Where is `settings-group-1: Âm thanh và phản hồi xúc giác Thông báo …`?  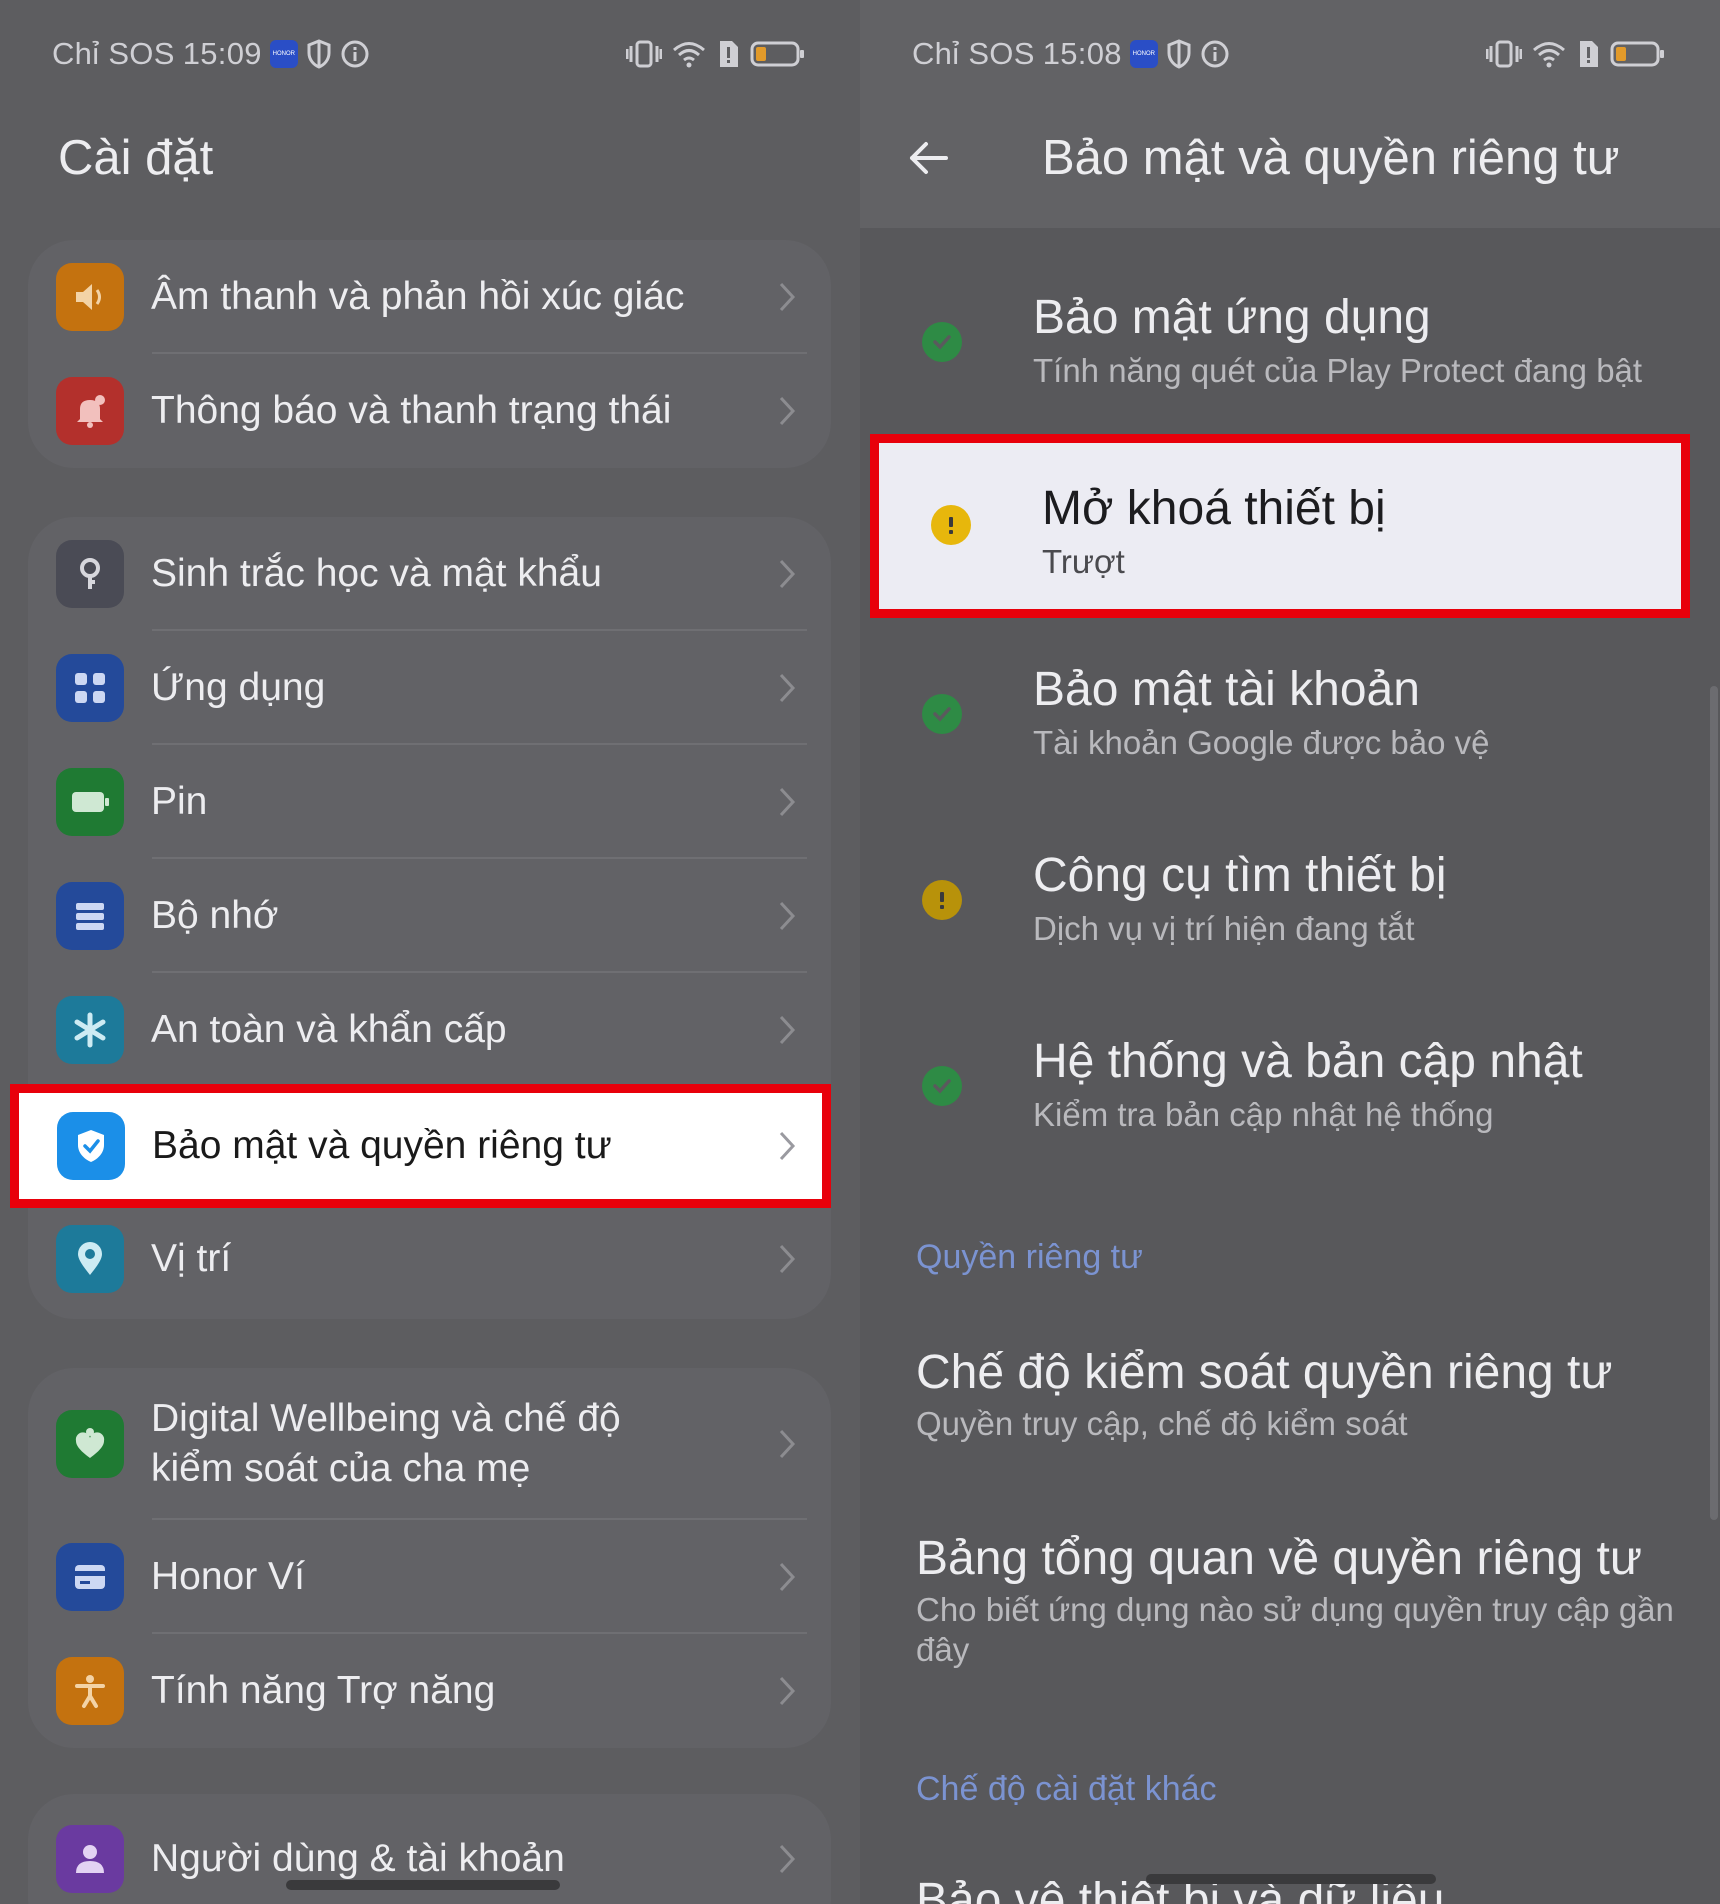
settings-group-1: Âm thanh và phản hồi xúc giác Thông báo … is located at coordinates (429, 354).